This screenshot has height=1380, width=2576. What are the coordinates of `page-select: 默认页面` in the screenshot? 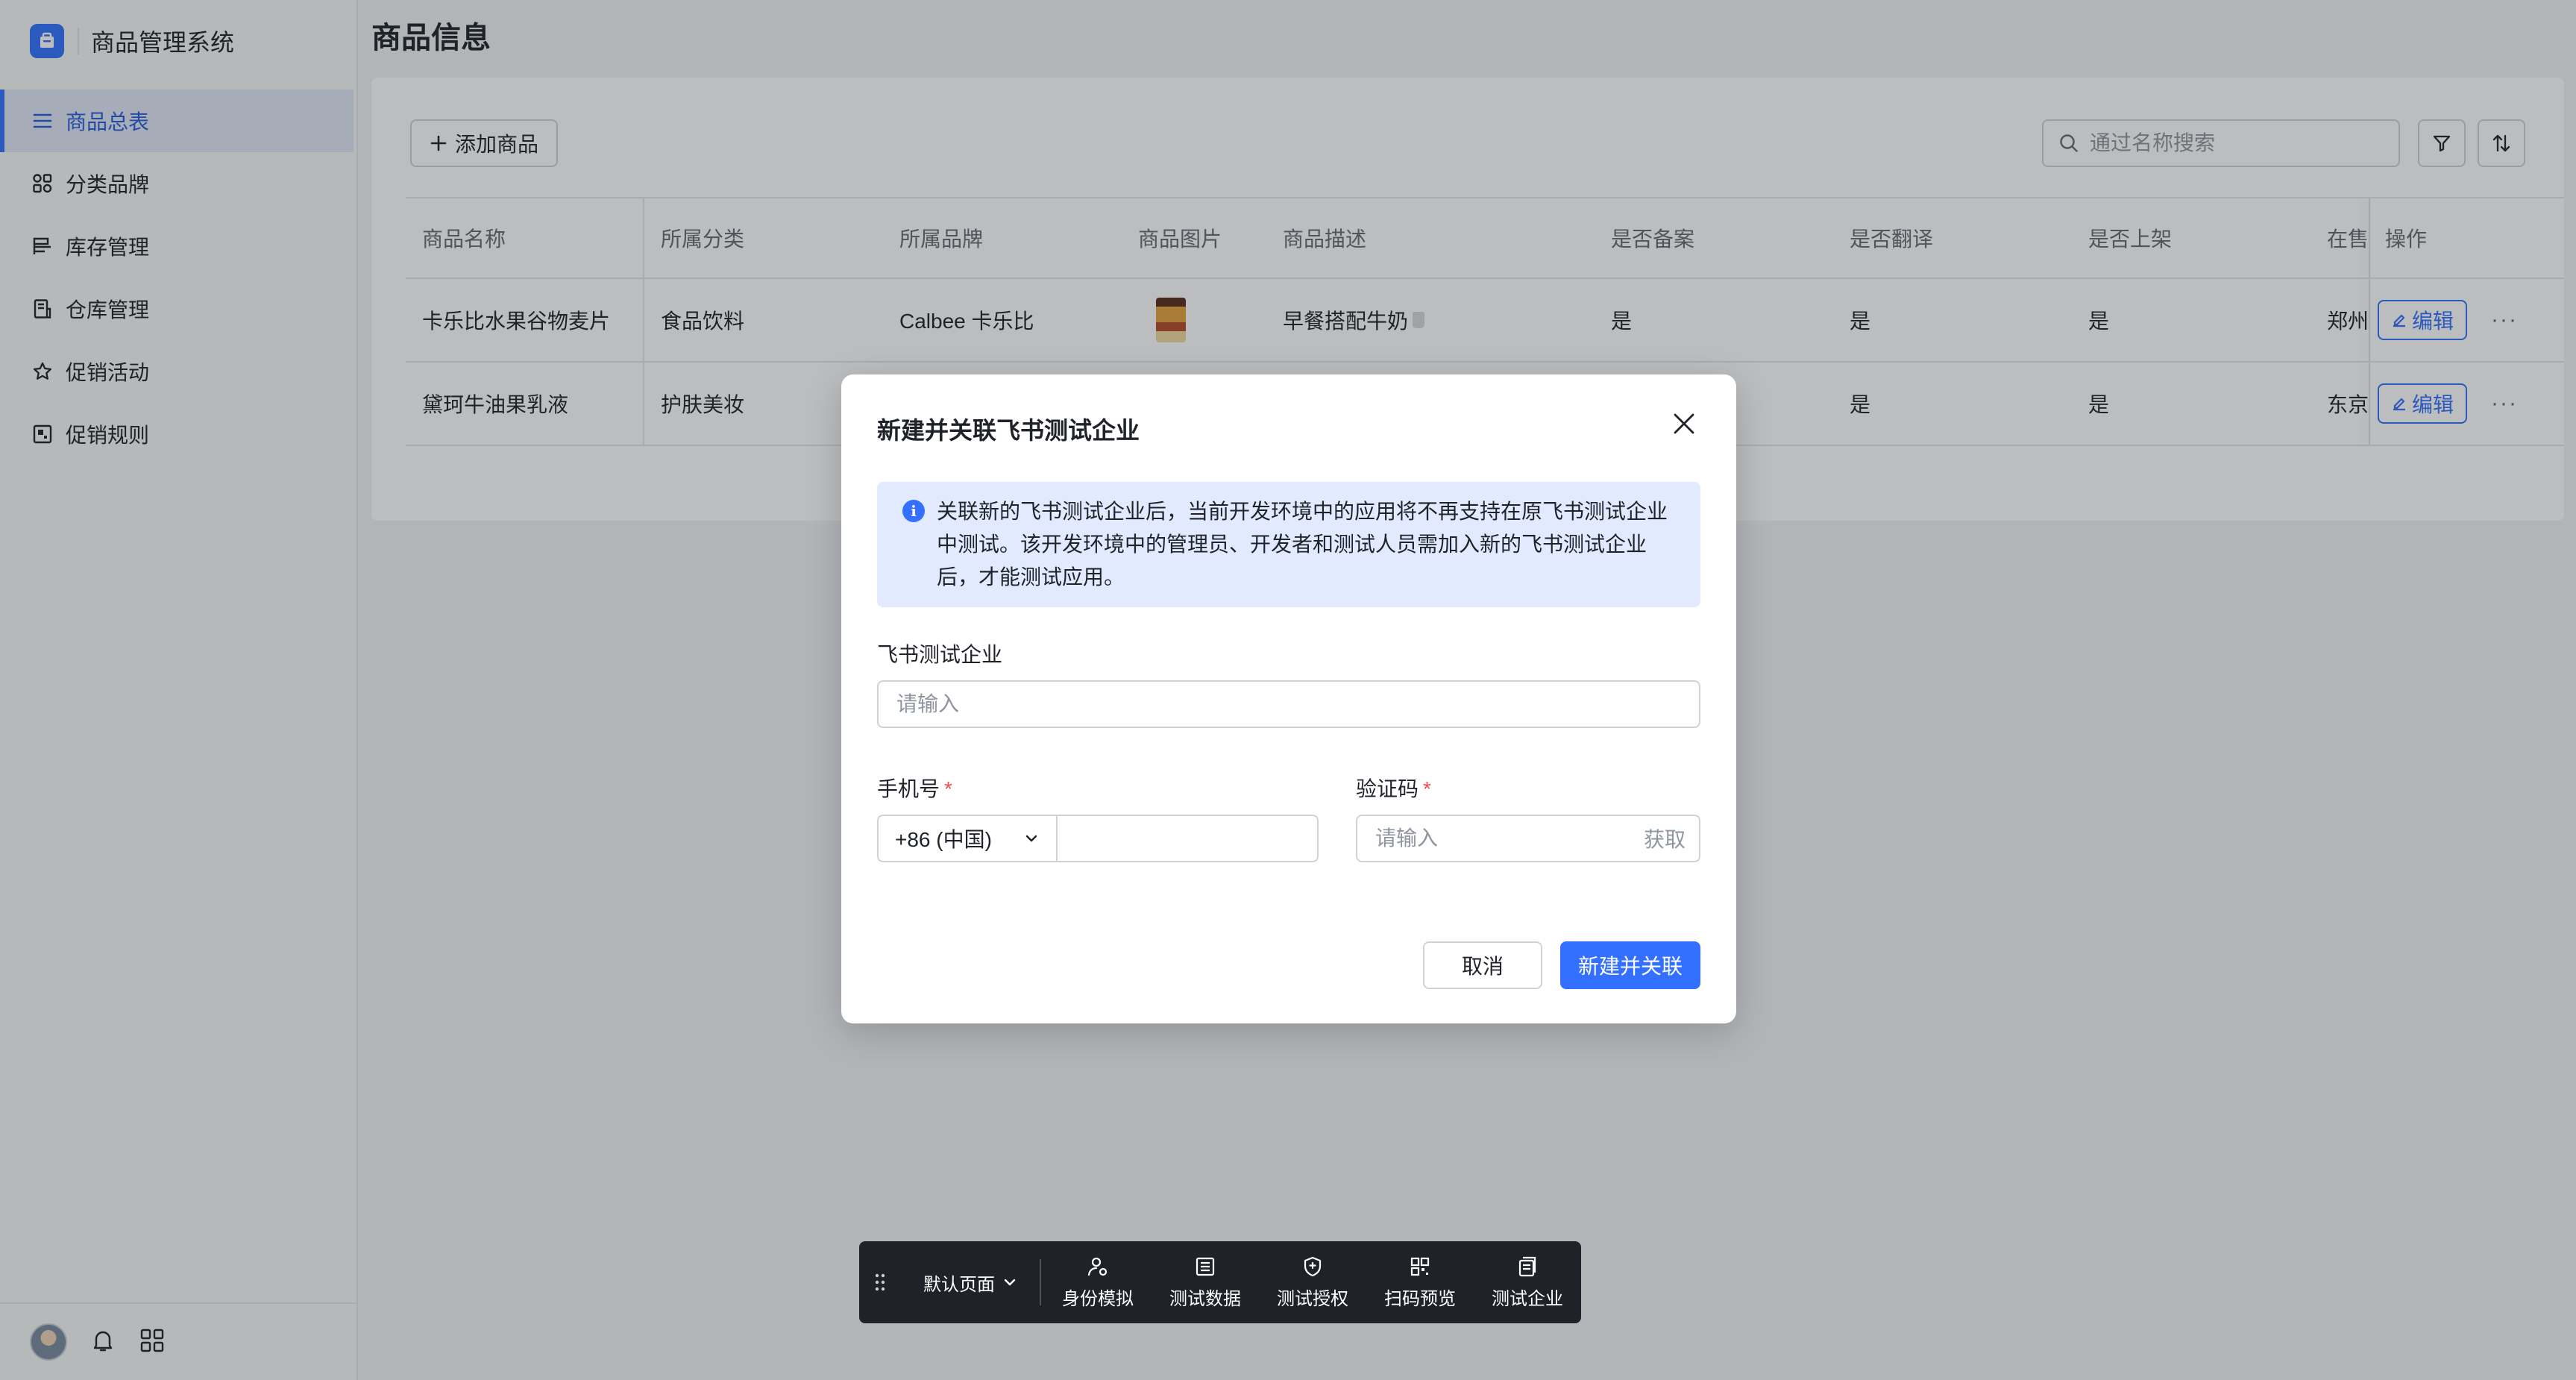 It's located at (971, 1282).